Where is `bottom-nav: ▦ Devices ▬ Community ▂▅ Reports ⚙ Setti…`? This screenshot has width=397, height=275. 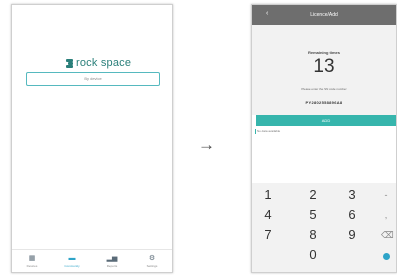 bottom-nav: ▦ Devices ▬ Community ▂▅ Reports ⚙ Setti… is located at coordinates (92, 260).